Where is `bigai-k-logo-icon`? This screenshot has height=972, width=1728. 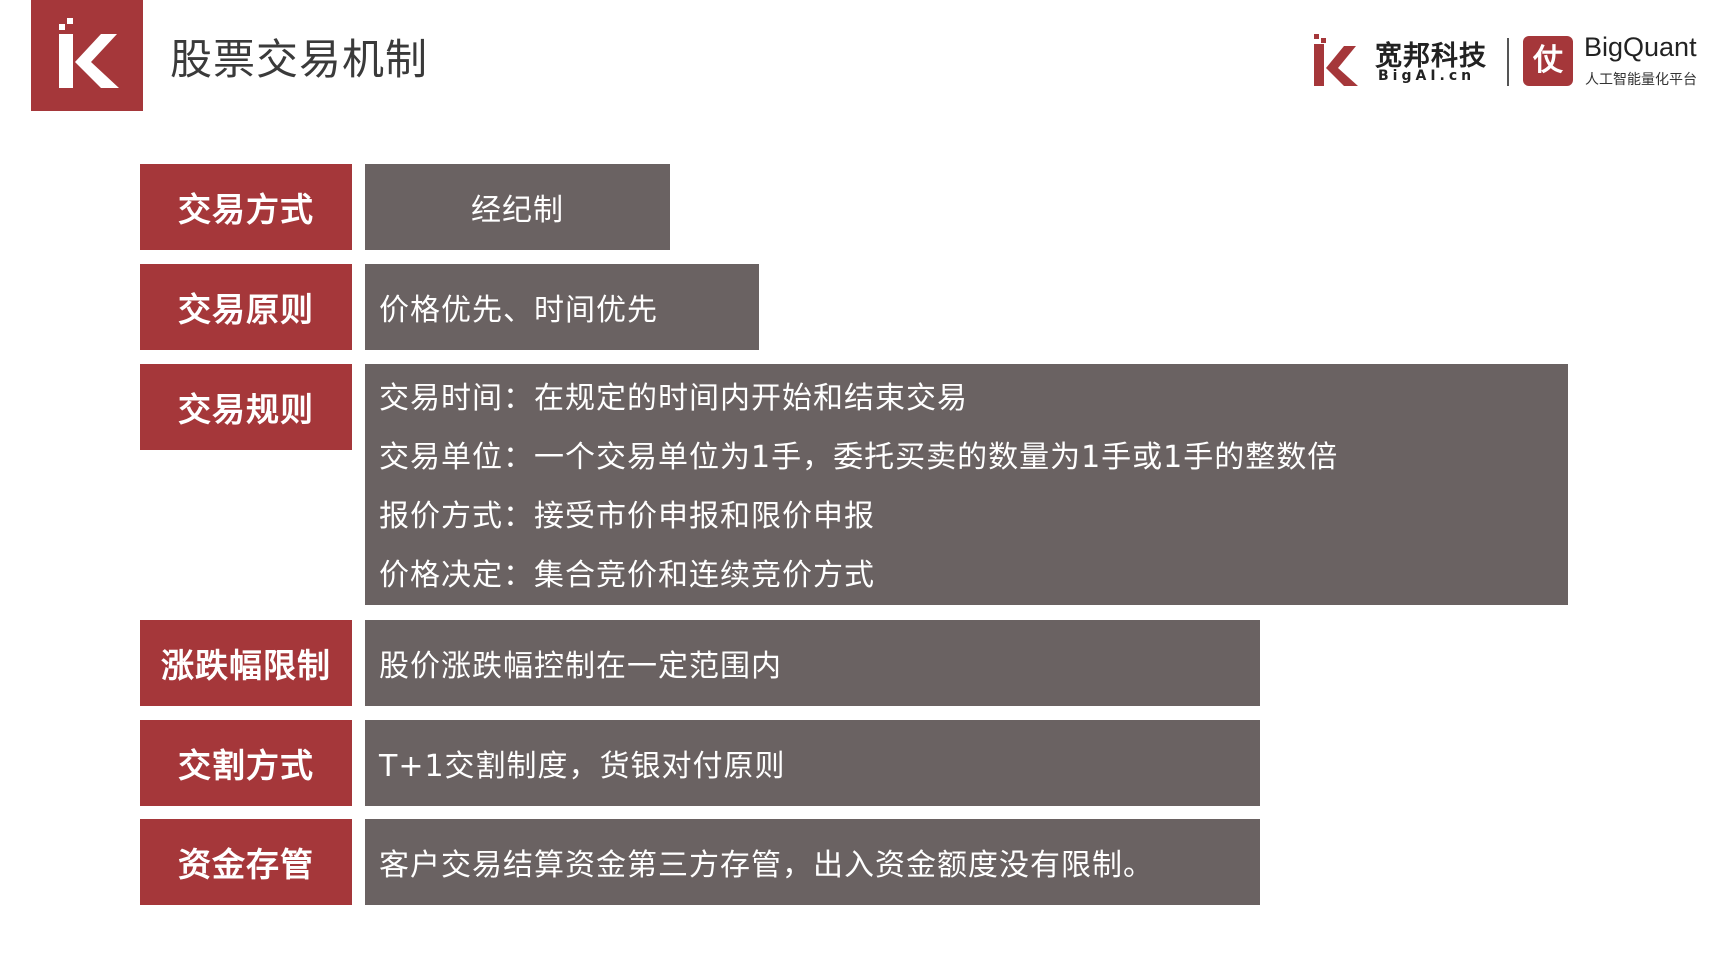 bigai-k-logo-icon is located at coordinates (87, 55).